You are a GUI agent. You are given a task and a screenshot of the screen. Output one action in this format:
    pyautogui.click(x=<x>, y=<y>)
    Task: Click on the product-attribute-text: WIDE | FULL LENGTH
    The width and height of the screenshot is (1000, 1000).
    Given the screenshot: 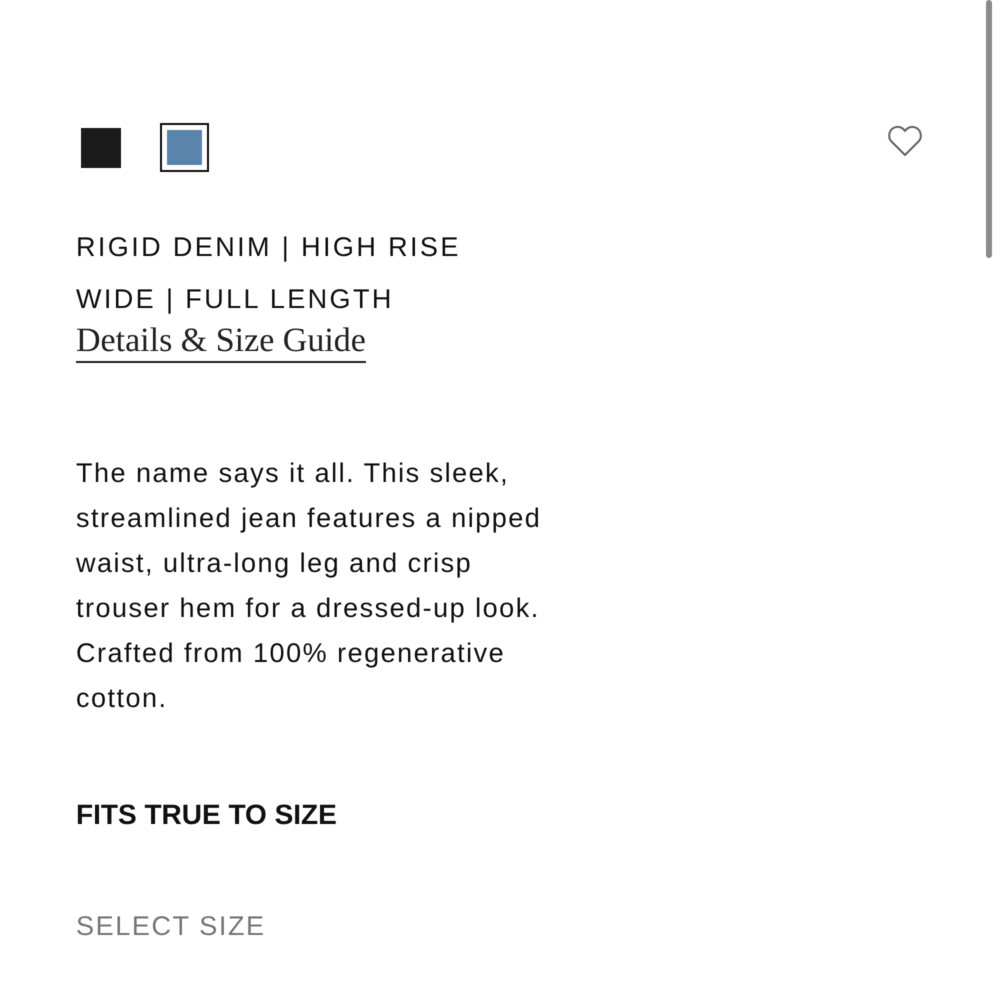 What is the action you would take?
    pyautogui.click(x=235, y=299)
    